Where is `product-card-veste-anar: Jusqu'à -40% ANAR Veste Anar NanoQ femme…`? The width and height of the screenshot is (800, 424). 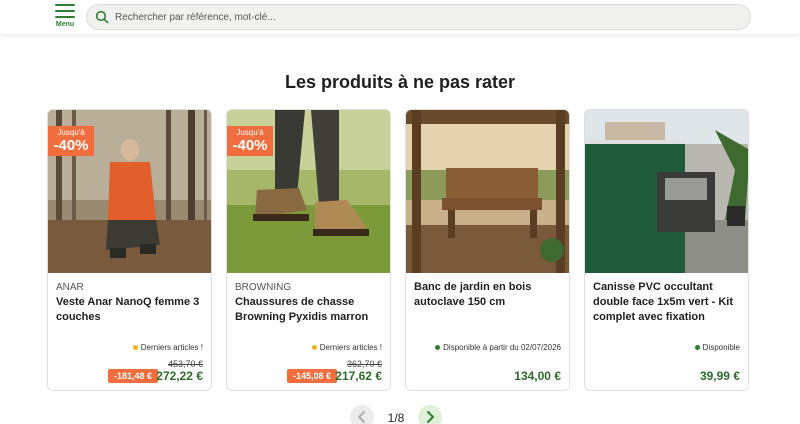
product-card-veste-anar: Jusqu'à -40% ANAR Veste Anar NanoQ femme… is located at coordinates (129, 250).